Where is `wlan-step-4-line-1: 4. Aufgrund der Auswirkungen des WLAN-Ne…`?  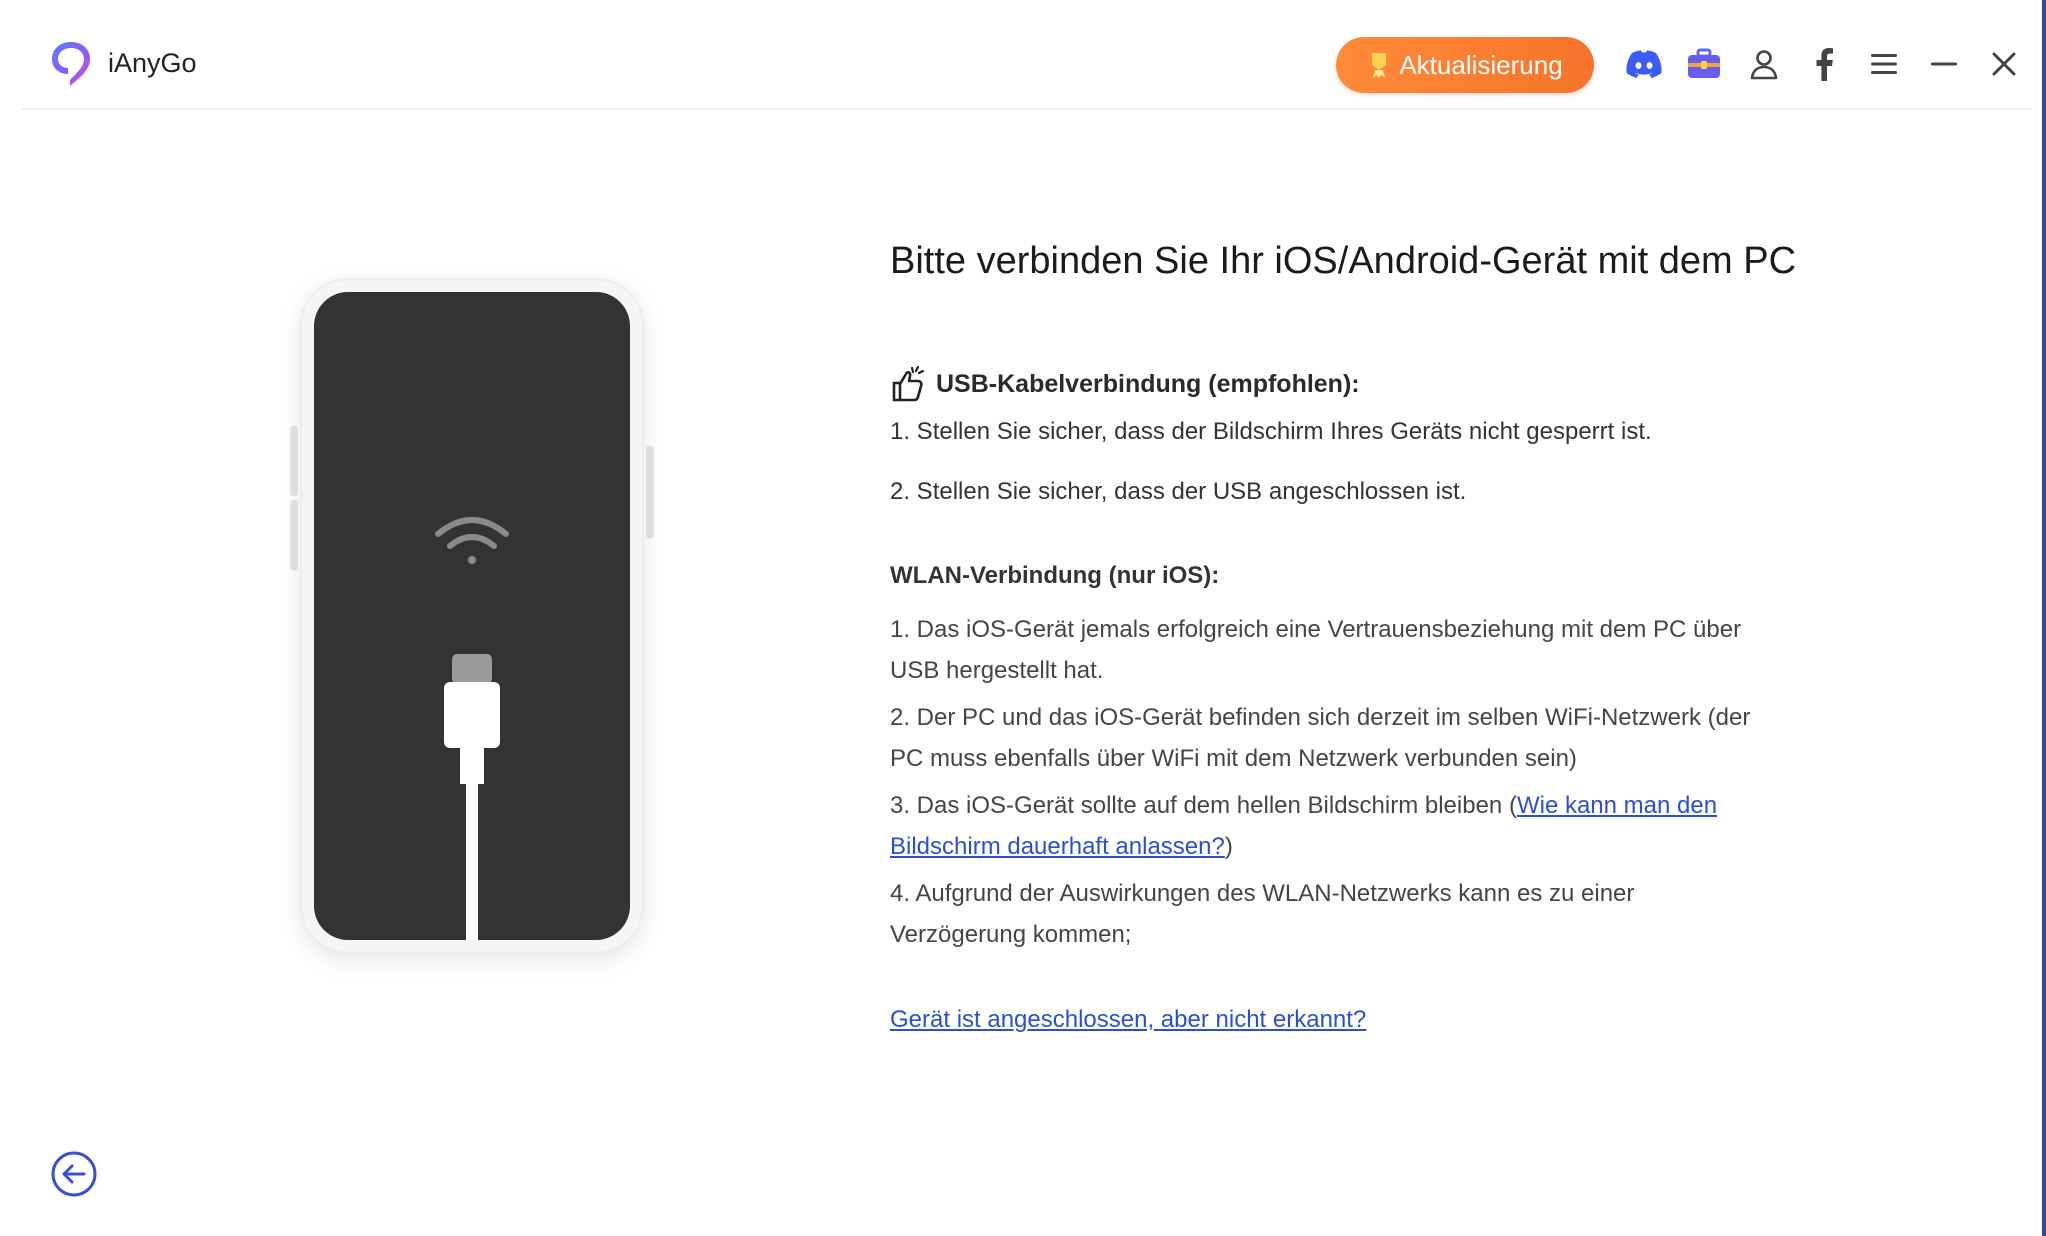 wlan-step-4-line-1: 4. Aufgrund der Auswirkungen des WLAN-Ne… is located at coordinates (1262, 893).